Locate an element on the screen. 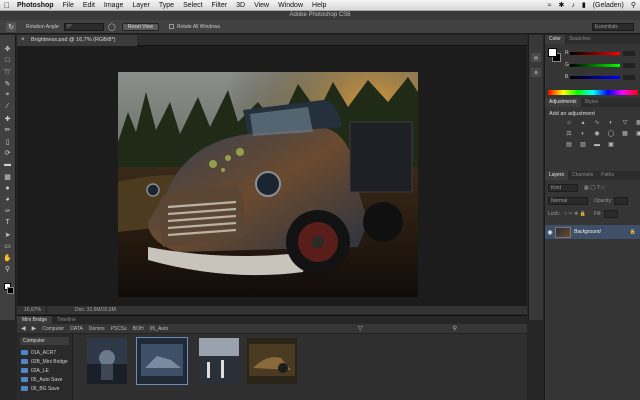 Image resolution: width=640 pixels, height=400 pixels. menu-photoshop: Photoshop is located at coordinates (35, 5).